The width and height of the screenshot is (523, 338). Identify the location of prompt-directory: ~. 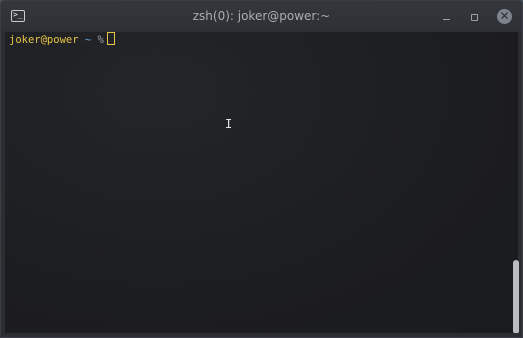
(88, 40).